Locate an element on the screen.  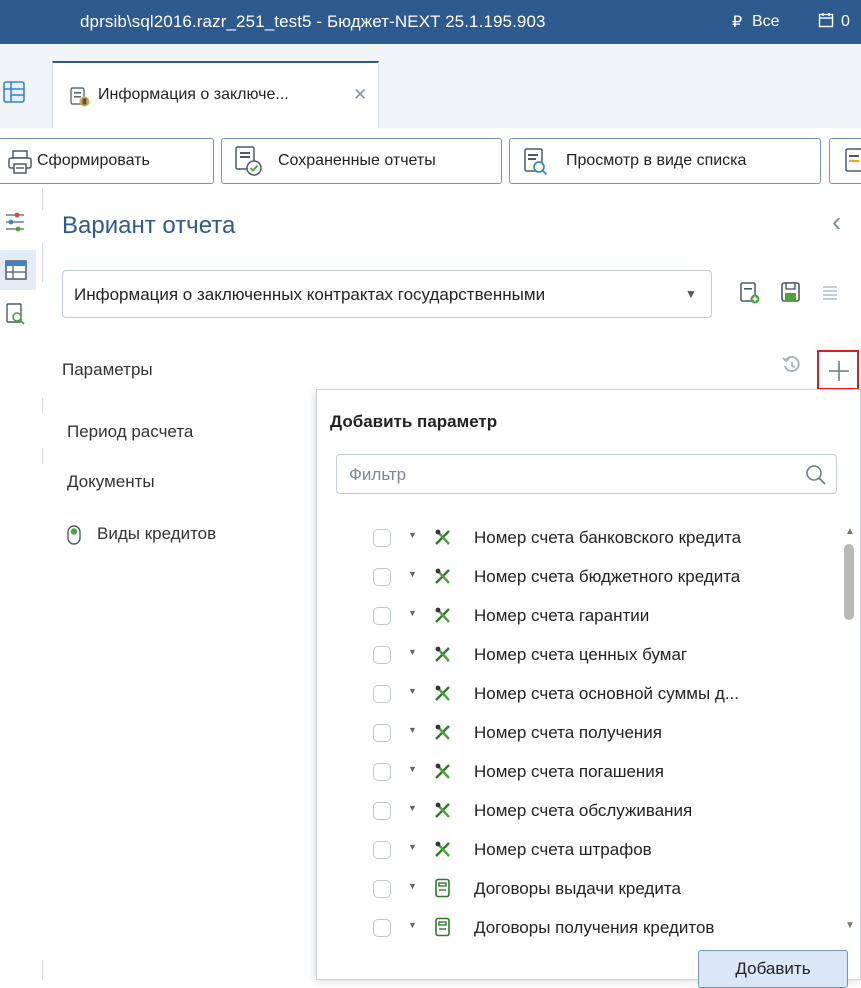
date-label: 0 is located at coordinates (845, 22).